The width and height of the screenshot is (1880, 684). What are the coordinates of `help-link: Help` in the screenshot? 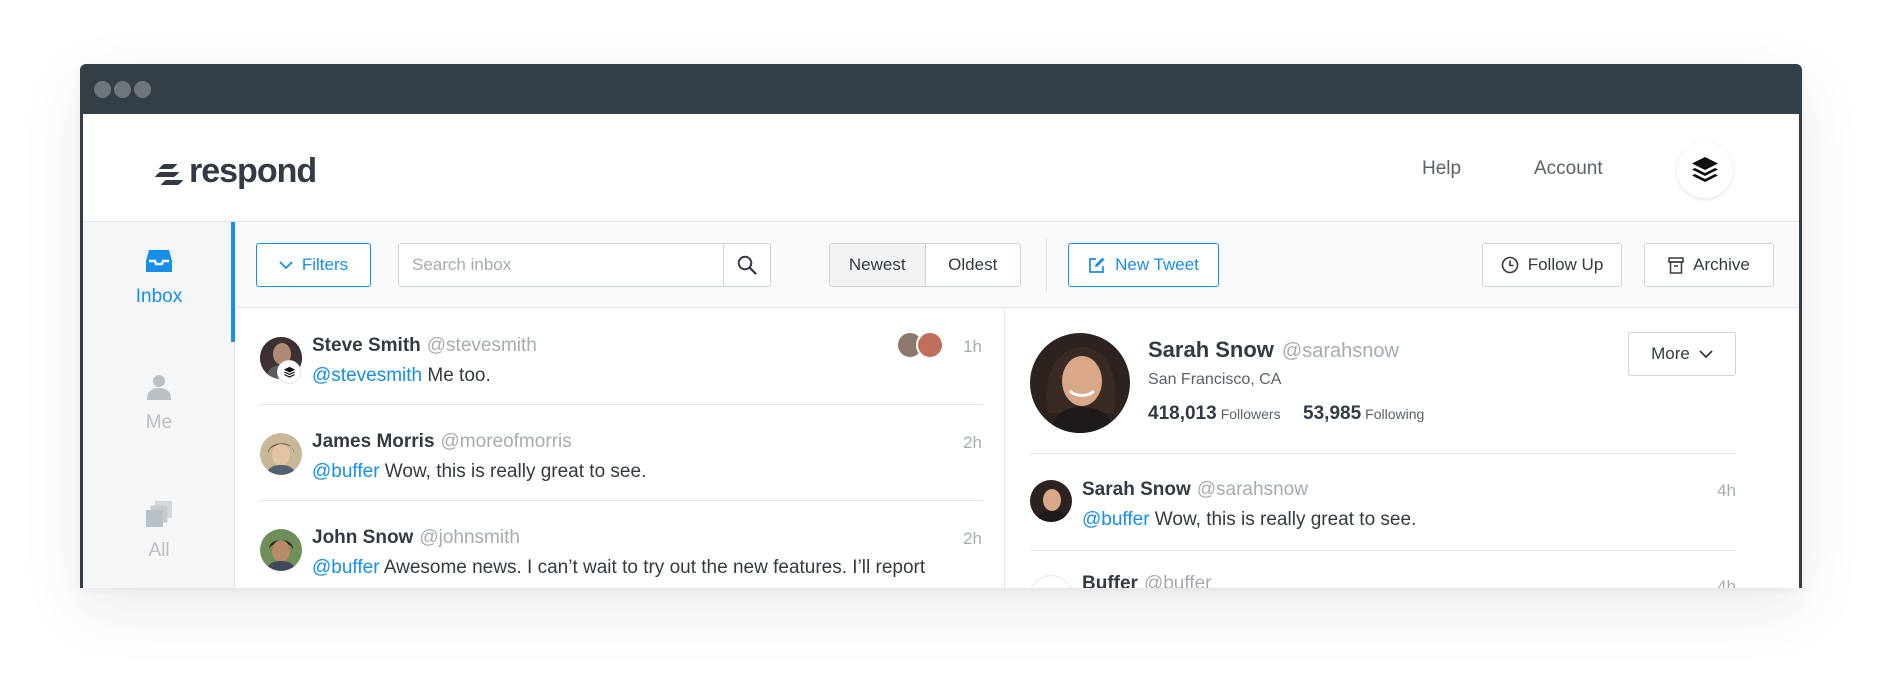 It's located at (1441, 169).